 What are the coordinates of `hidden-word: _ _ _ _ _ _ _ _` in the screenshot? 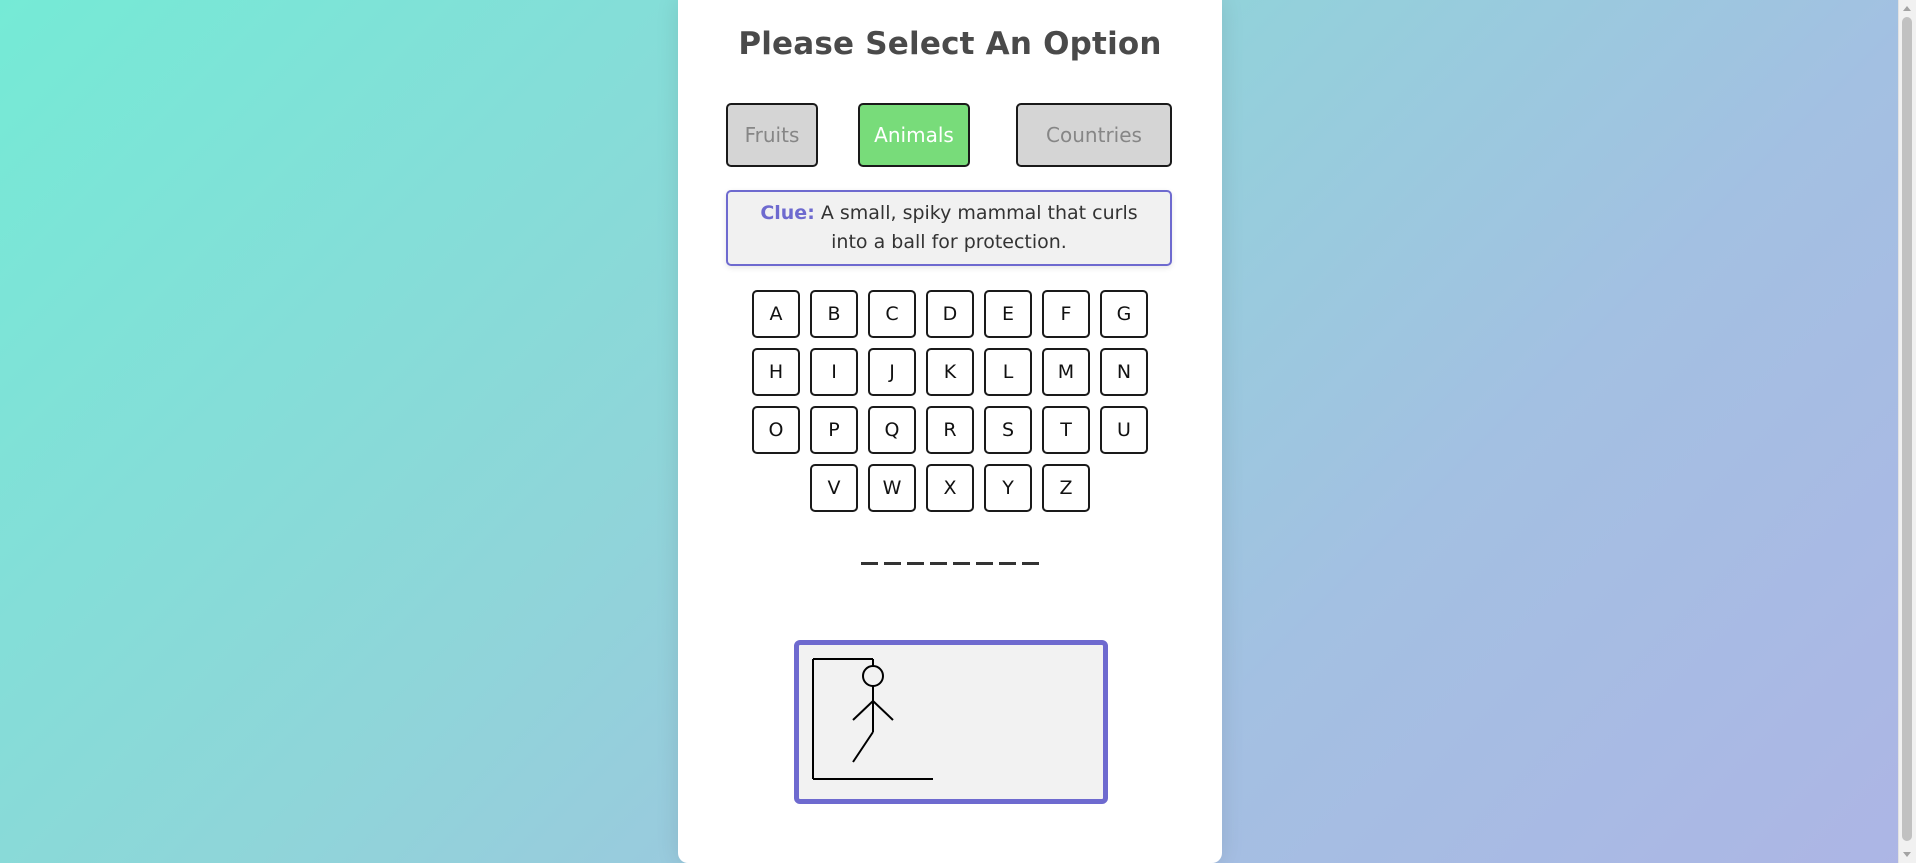 It's located at (950, 563).